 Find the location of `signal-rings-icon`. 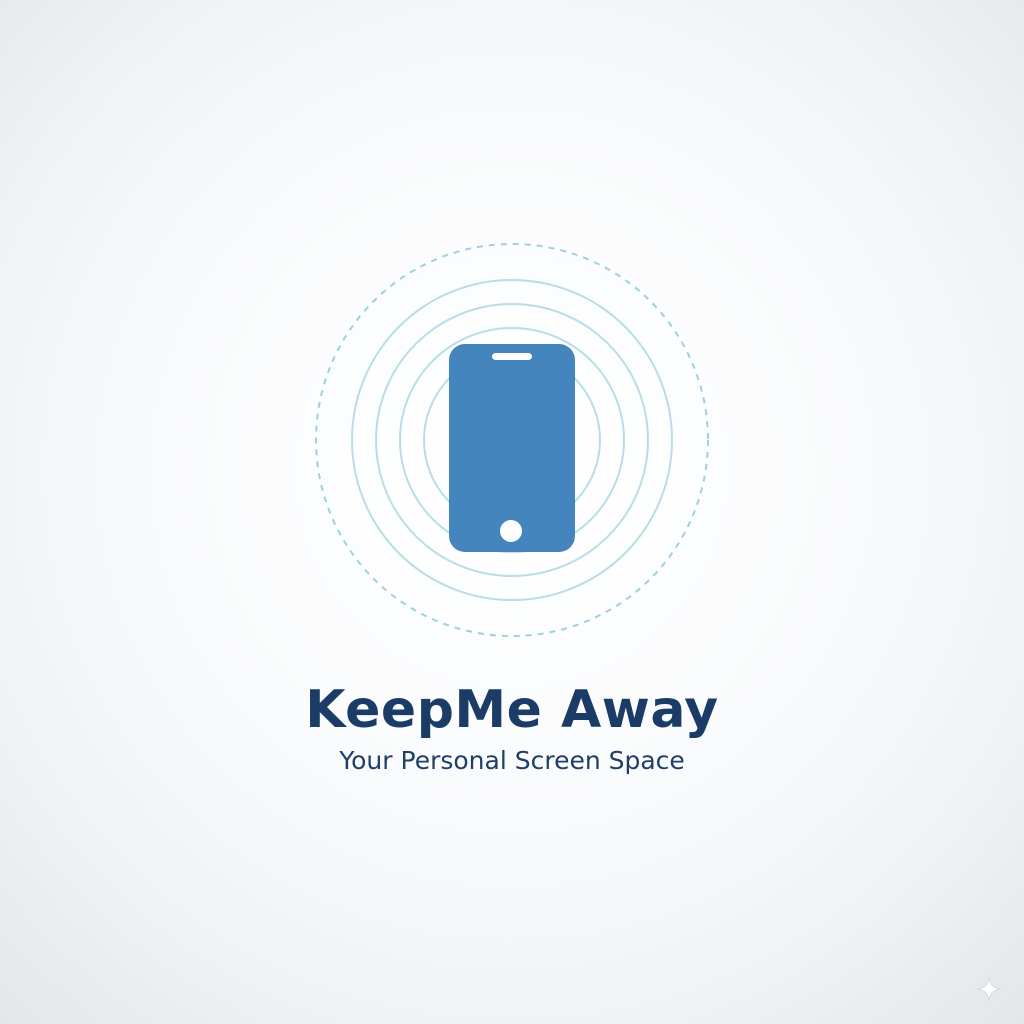

signal-rings-icon is located at coordinates (512, 440).